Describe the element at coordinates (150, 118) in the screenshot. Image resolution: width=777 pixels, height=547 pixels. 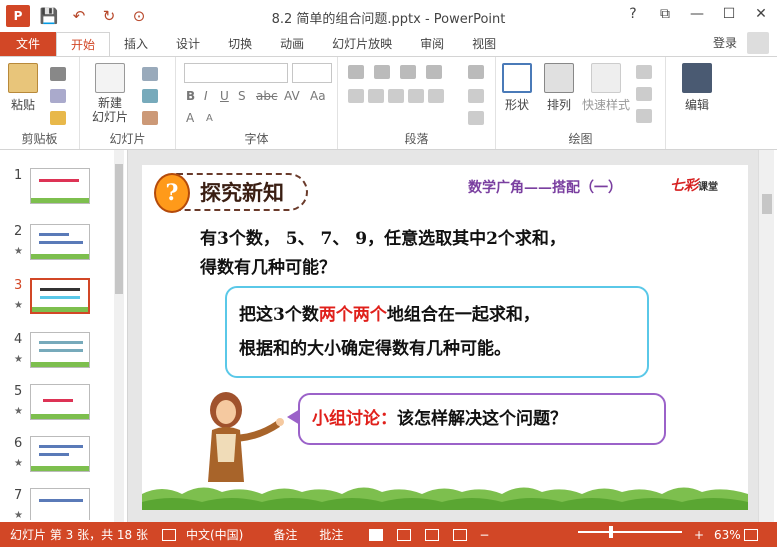
I see `section-icon` at that location.